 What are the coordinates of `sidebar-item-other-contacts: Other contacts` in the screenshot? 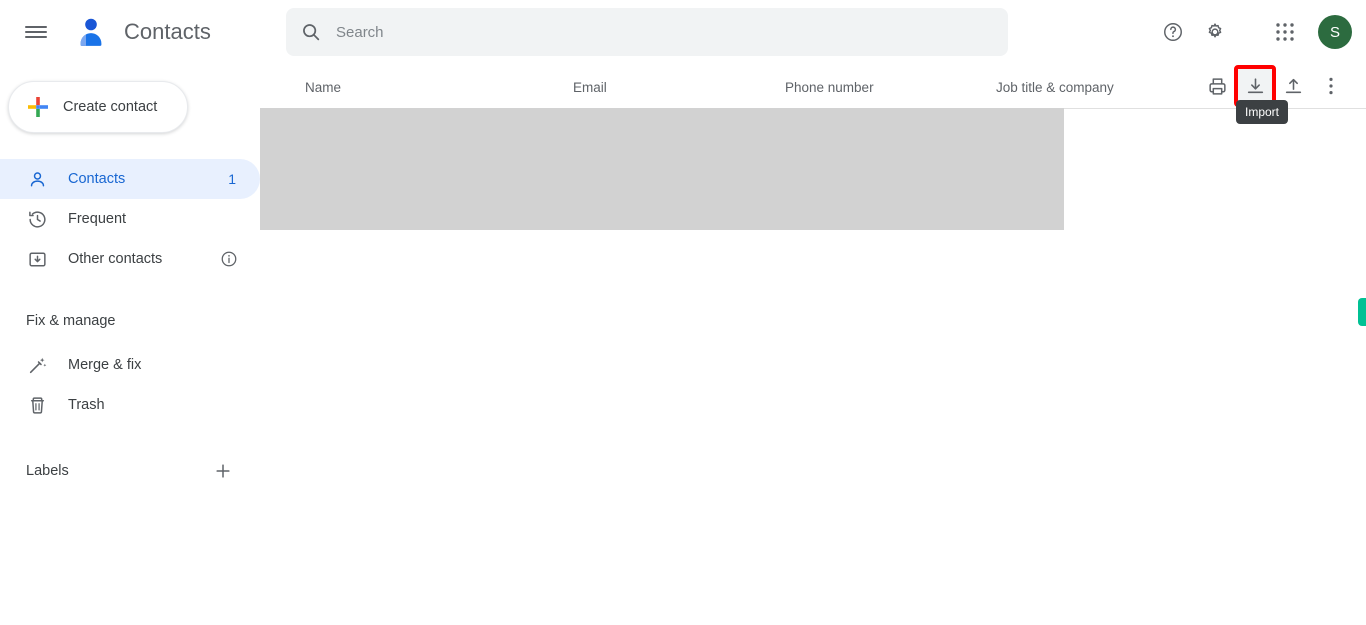 It's located at (130, 259).